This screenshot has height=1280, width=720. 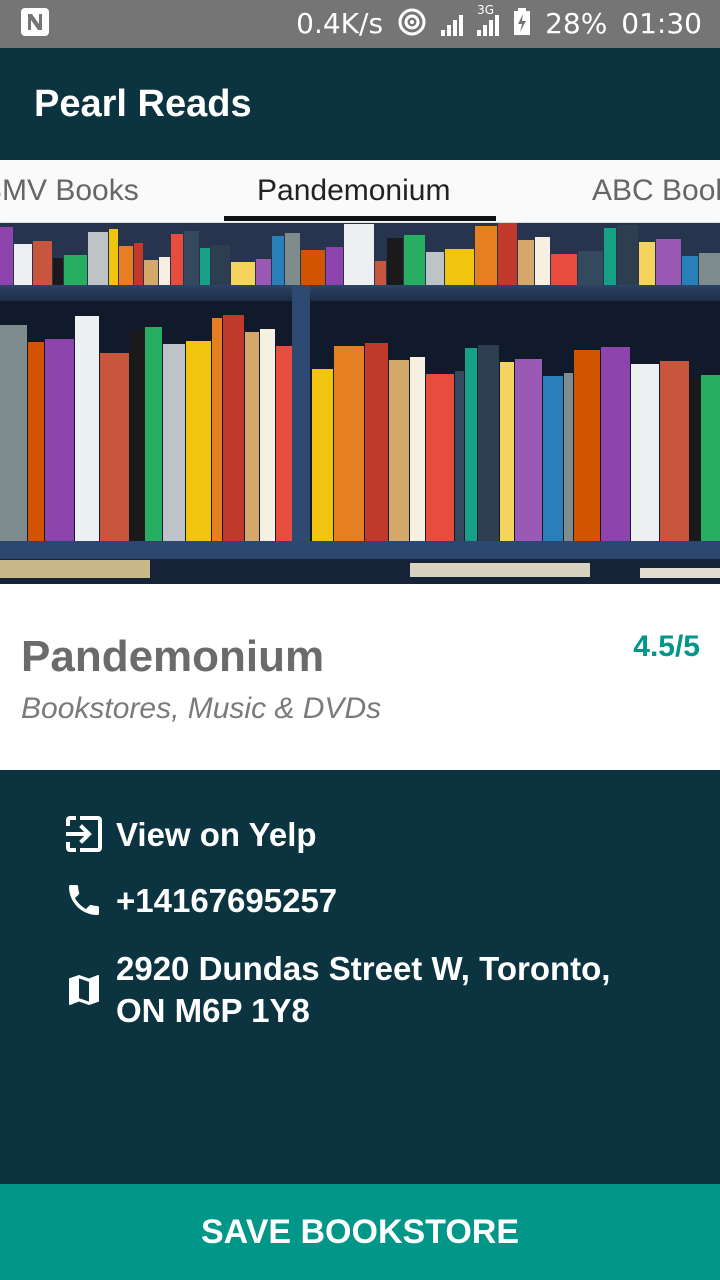 I want to click on phone-number: +14167695257, so click(x=227, y=900).